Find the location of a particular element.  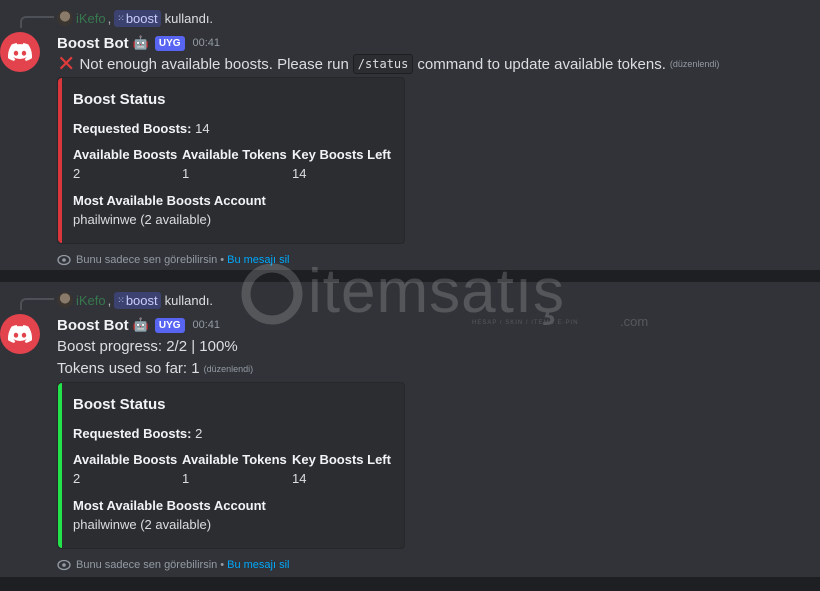

requested-value: 2 is located at coordinates (199, 433).